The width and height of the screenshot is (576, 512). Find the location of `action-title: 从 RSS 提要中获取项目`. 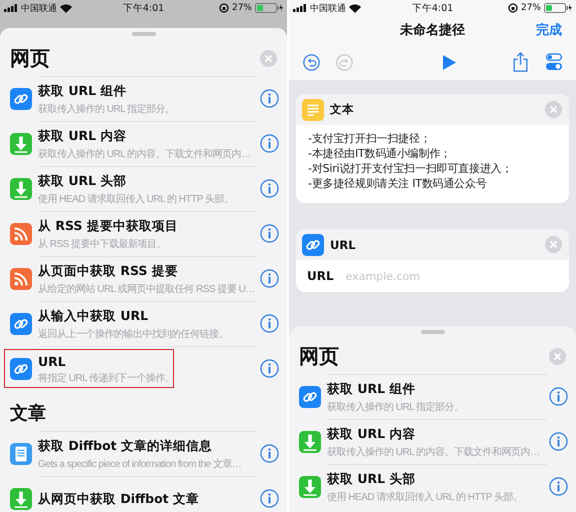

action-title: 从 RSS 提要中获取项目 is located at coordinates (108, 226).